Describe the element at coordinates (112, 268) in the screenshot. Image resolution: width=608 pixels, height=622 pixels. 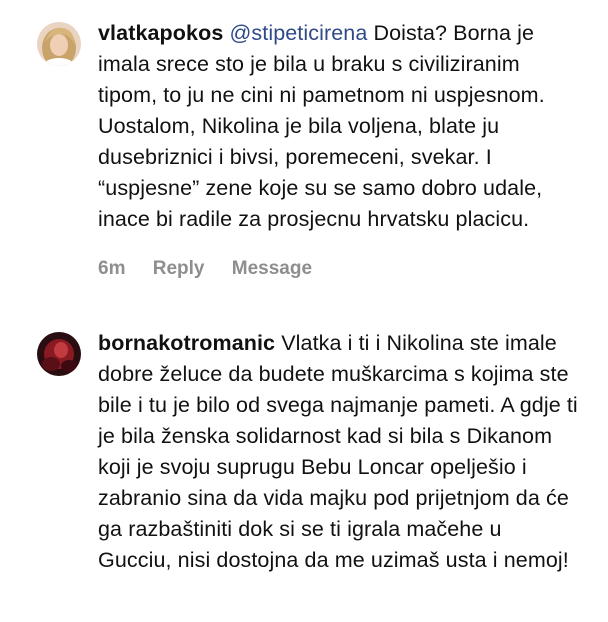
I see `timestamp: 6m` at that location.